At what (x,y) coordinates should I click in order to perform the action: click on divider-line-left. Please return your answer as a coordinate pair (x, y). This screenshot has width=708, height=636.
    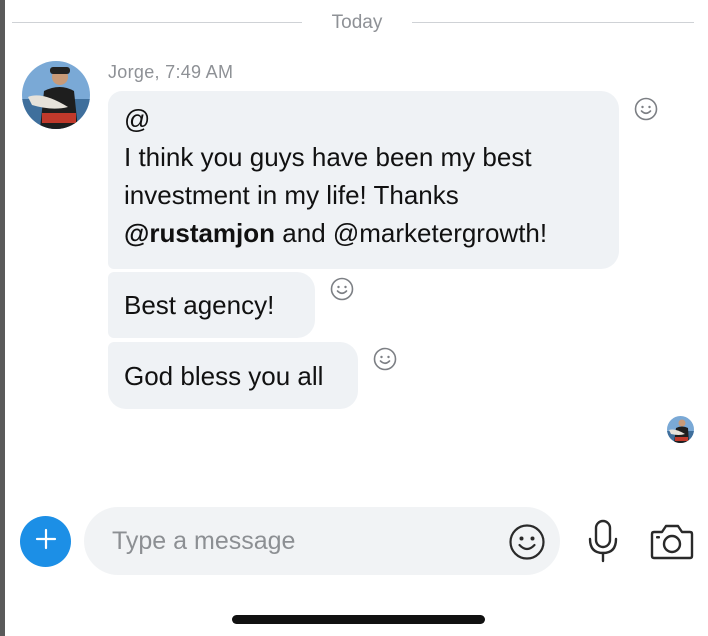
    Looking at the image, I should click on (157, 22).